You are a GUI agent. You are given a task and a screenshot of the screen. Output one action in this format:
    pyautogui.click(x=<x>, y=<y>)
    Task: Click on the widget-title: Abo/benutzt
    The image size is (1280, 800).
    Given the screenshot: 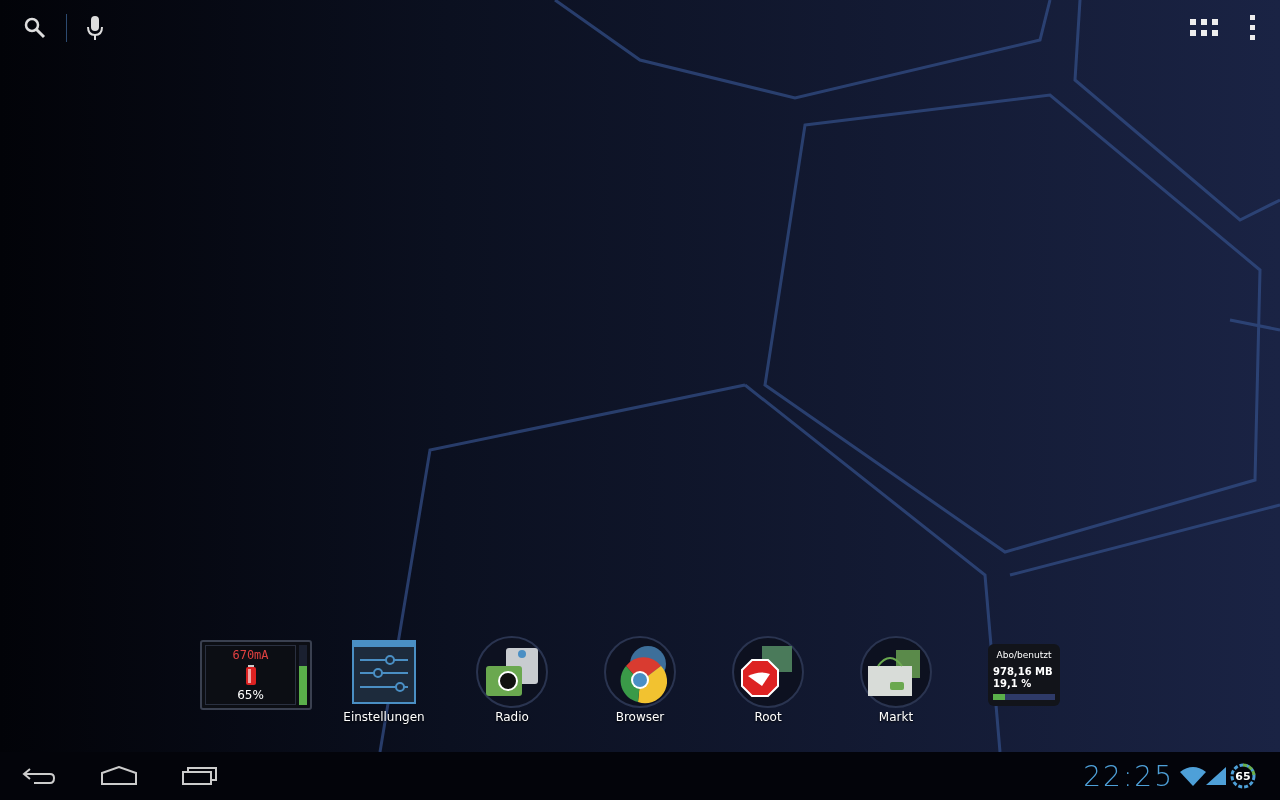 What is the action you would take?
    pyautogui.click(x=1024, y=655)
    